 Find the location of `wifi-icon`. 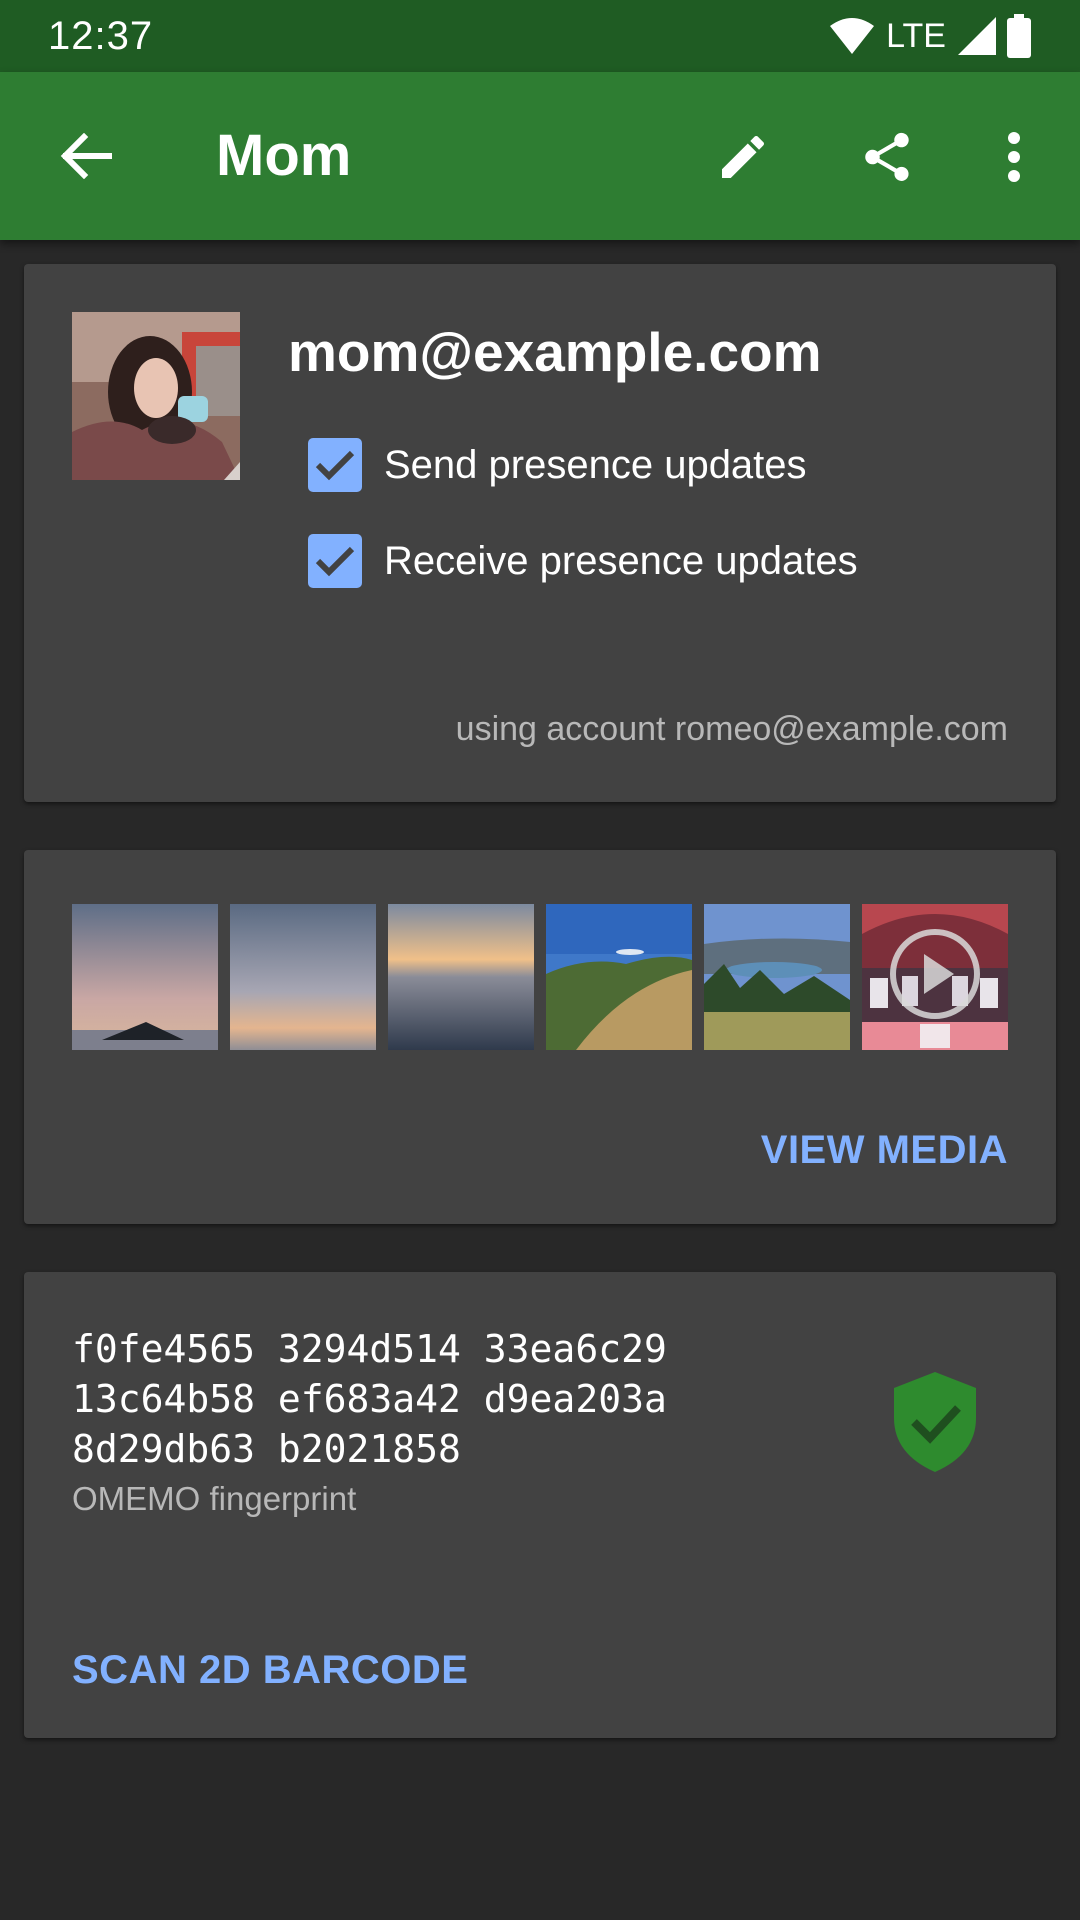

wifi-icon is located at coordinates (852, 36).